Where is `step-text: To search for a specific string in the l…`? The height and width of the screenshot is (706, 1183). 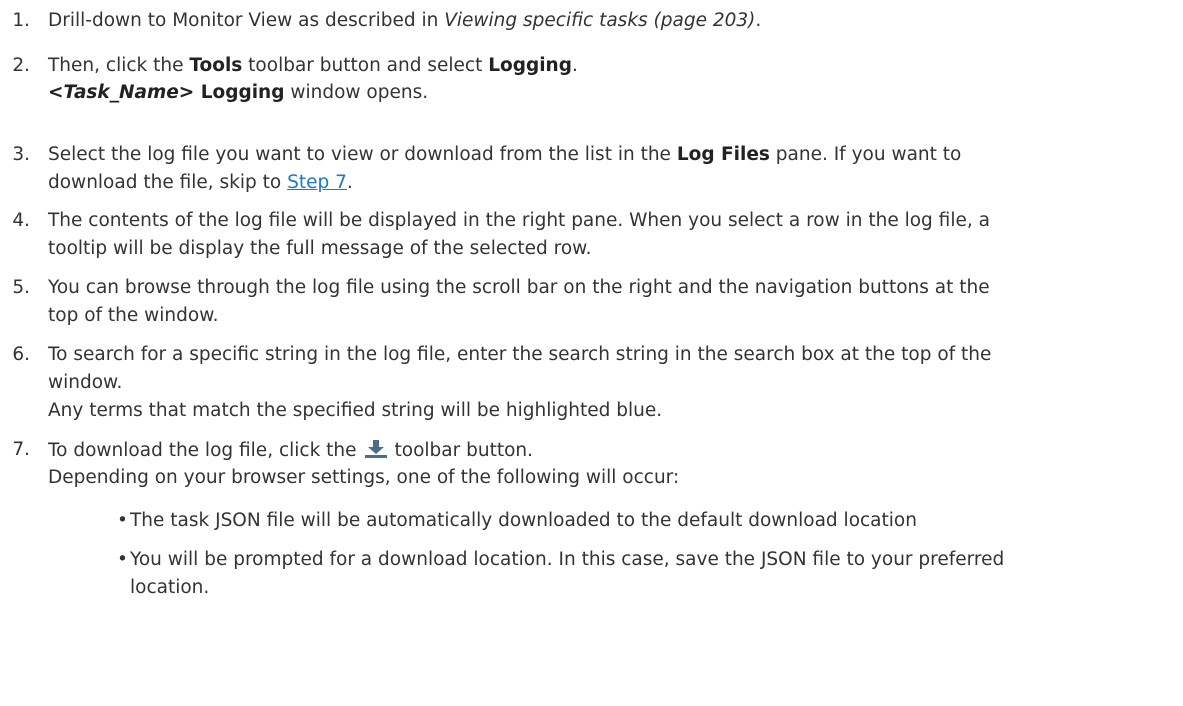
step-text: To search for a specific string in the l… is located at coordinates (520, 354).